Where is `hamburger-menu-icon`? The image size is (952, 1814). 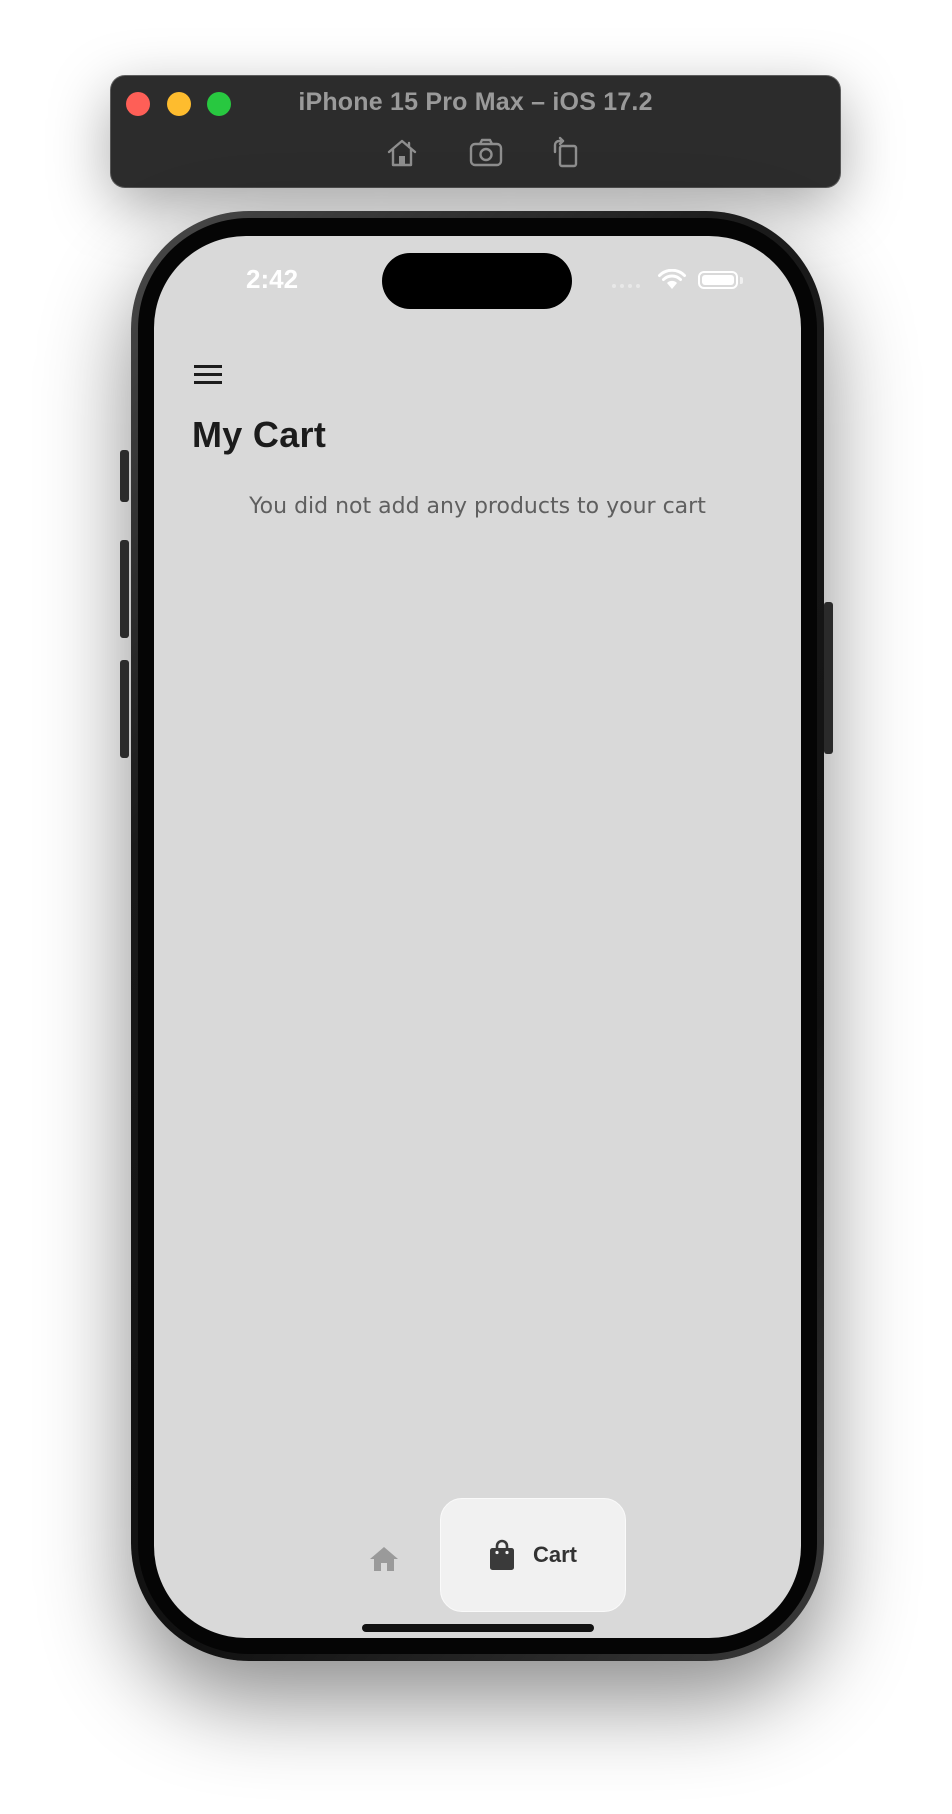
hamburger-menu-icon is located at coordinates (208, 374).